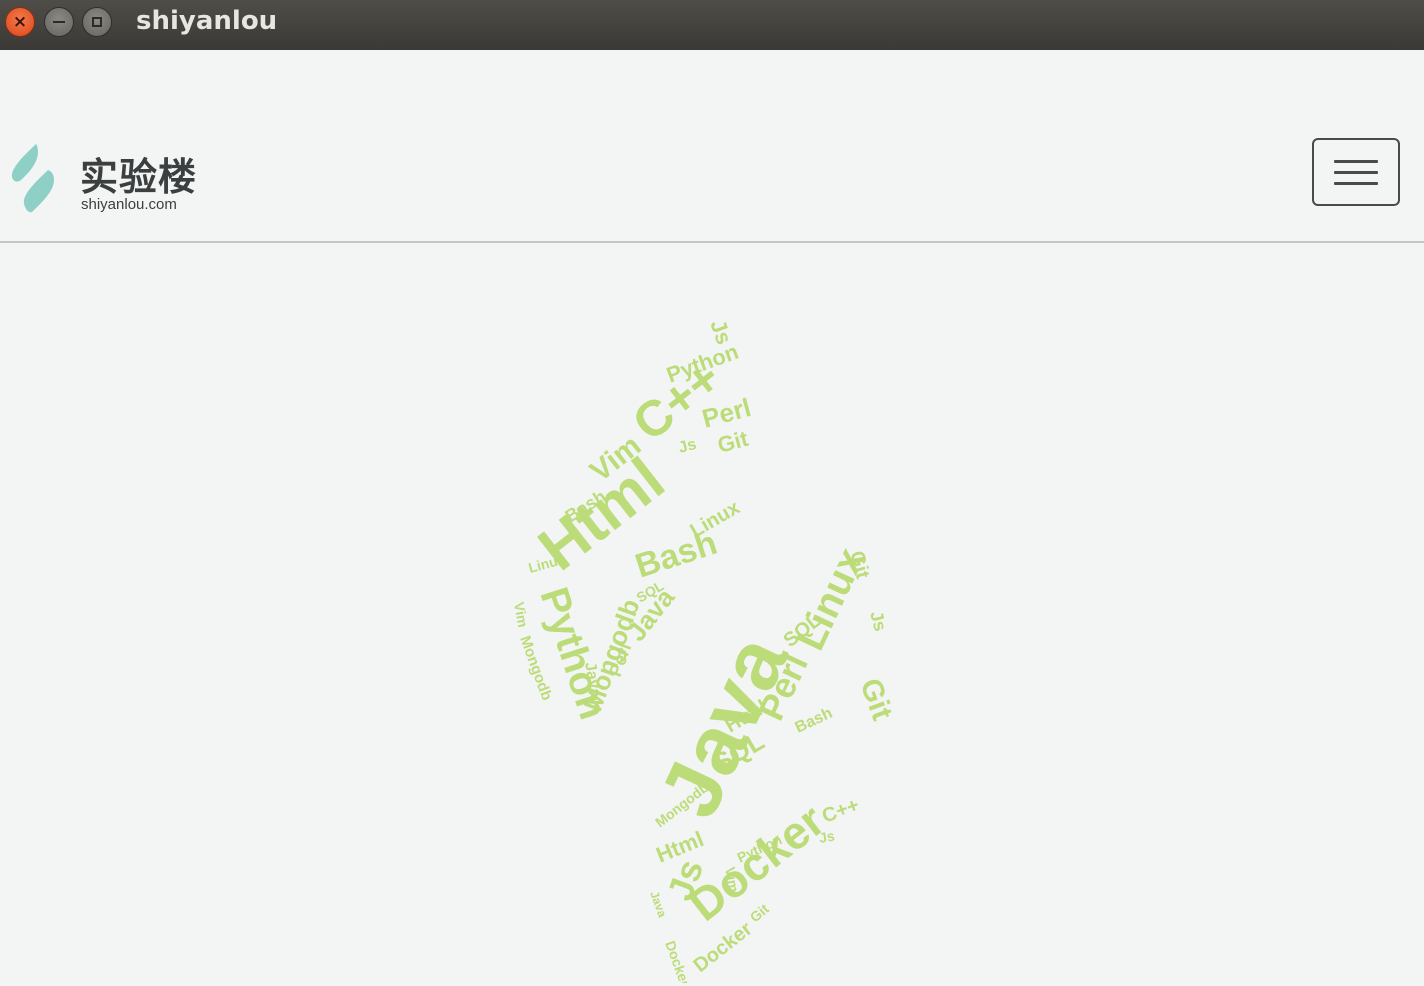 This screenshot has height=986, width=1424. I want to click on word-bash-3: Bash, so click(814, 721).